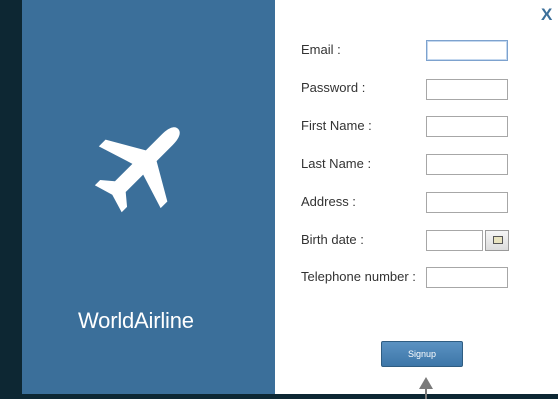 Image resolution: width=558 pixels, height=399 pixels. I want to click on birth-date-label: Birth date :, so click(332, 239).